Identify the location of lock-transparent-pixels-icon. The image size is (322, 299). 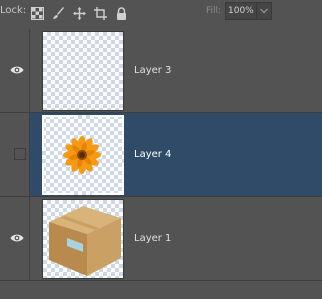
(37, 12).